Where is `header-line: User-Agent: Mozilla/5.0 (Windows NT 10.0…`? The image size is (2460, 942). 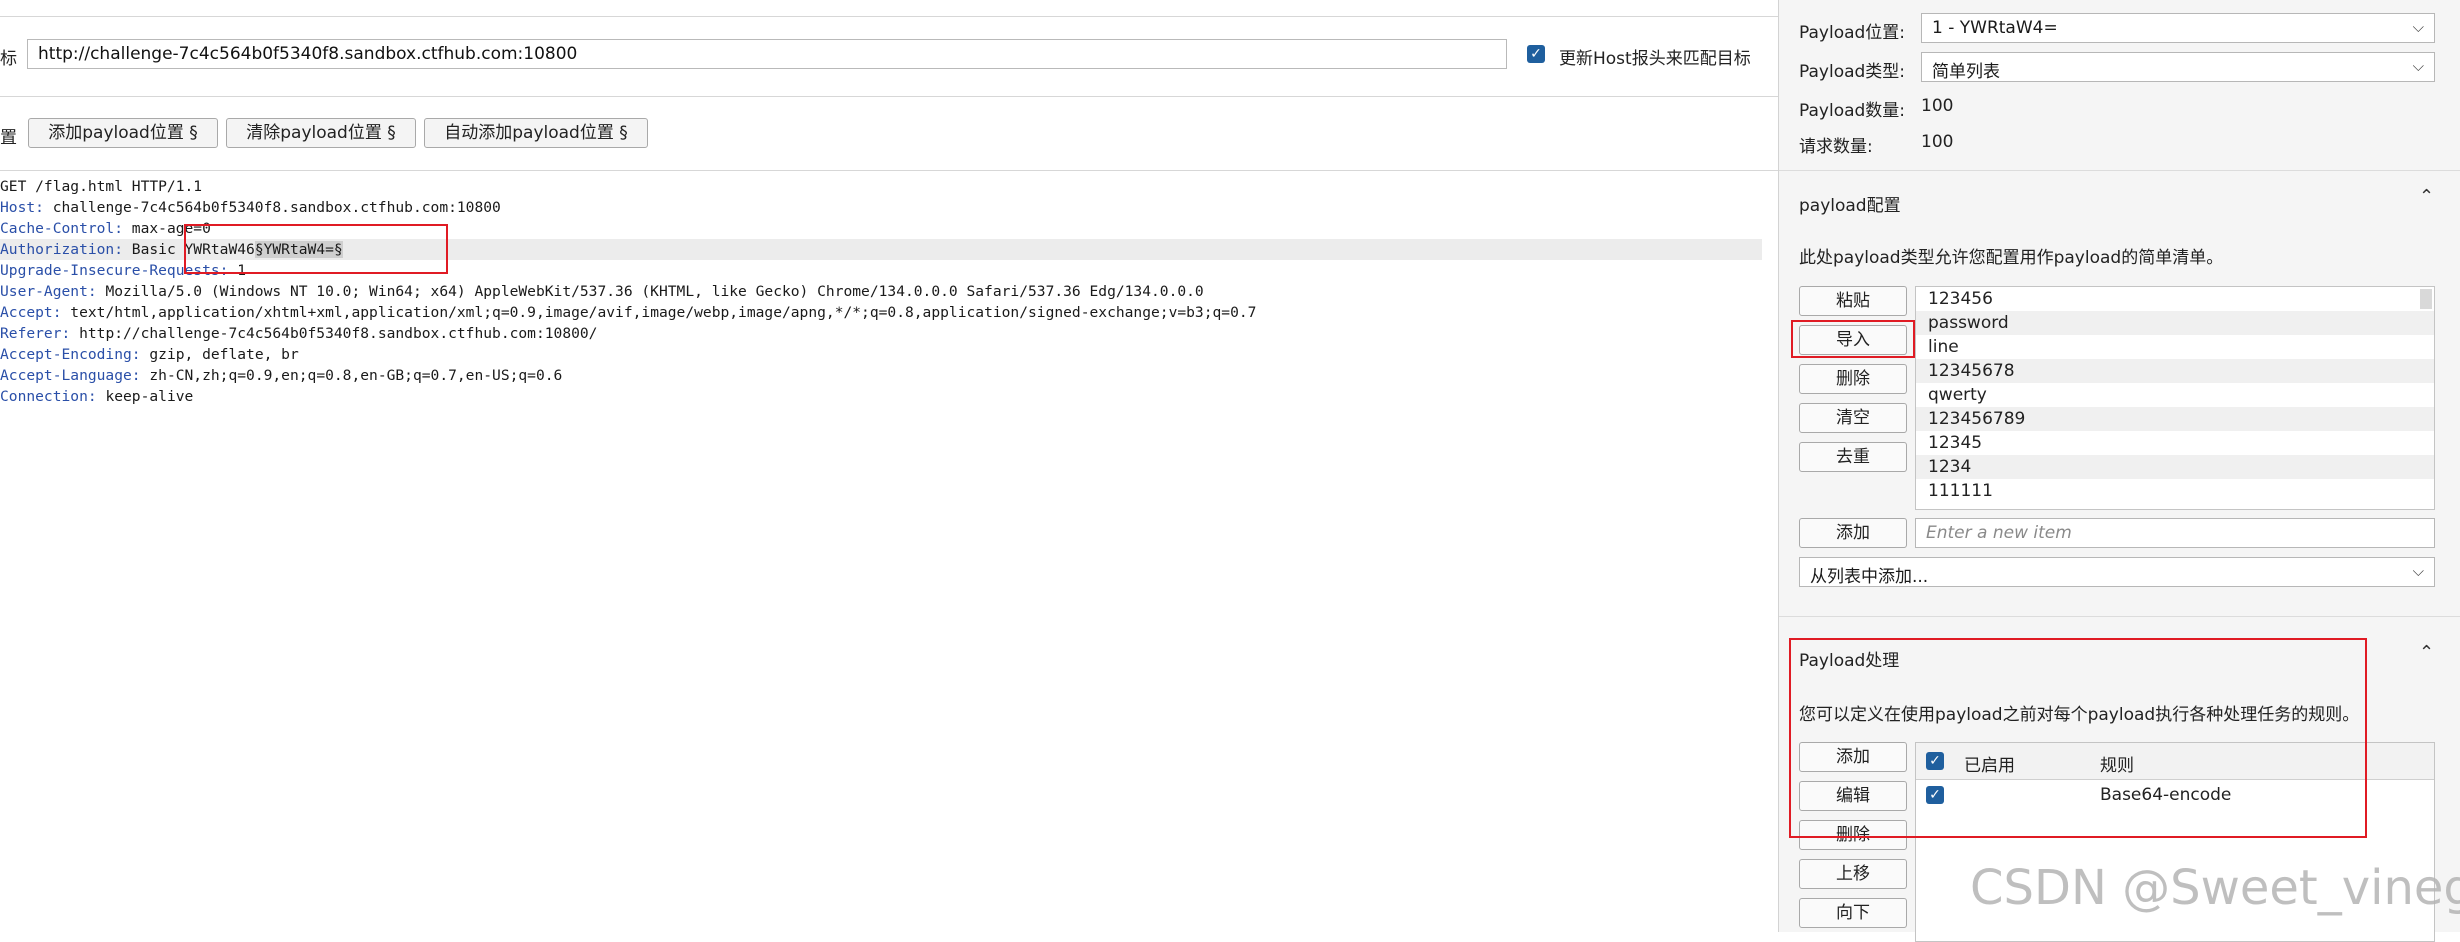
header-line: User-Agent: Mozilla/5.0 (Windows NT 10.0… is located at coordinates (885, 291).